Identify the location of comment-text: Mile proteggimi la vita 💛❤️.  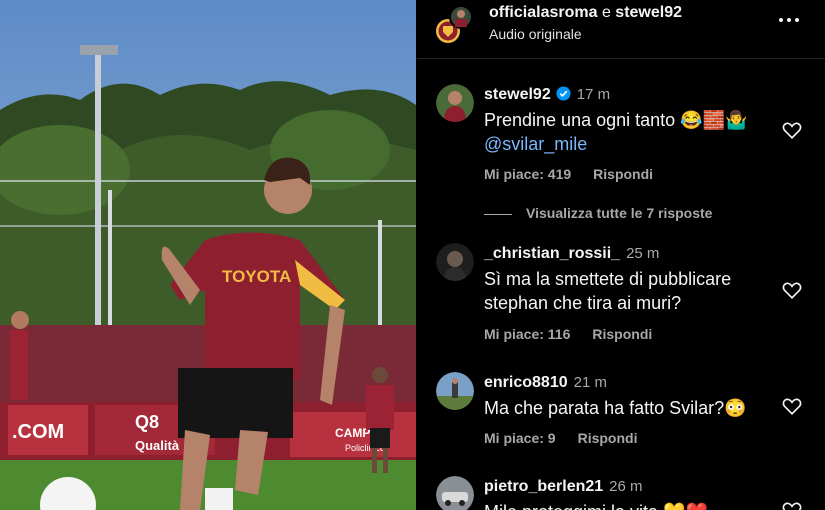
(629, 505).